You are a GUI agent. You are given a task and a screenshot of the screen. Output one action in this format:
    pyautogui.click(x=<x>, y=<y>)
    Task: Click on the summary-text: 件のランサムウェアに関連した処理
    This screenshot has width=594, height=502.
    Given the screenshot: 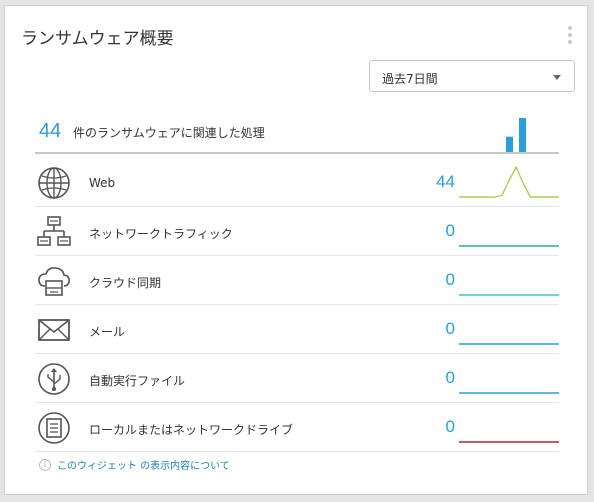 What is the action you would take?
    pyautogui.click(x=169, y=133)
    